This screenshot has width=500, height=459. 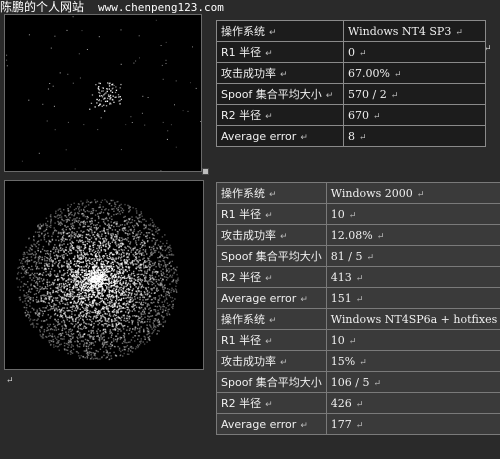 What do you see at coordinates (414, 73) in the screenshot?
I see `table-cell-value: 67.00% ↵` at bounding box center [414, 73].